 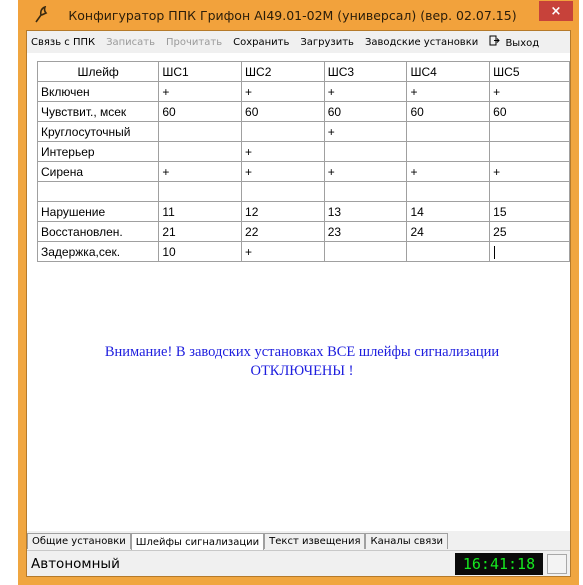 I want to click on app-icon, so click(x=40, y=15).